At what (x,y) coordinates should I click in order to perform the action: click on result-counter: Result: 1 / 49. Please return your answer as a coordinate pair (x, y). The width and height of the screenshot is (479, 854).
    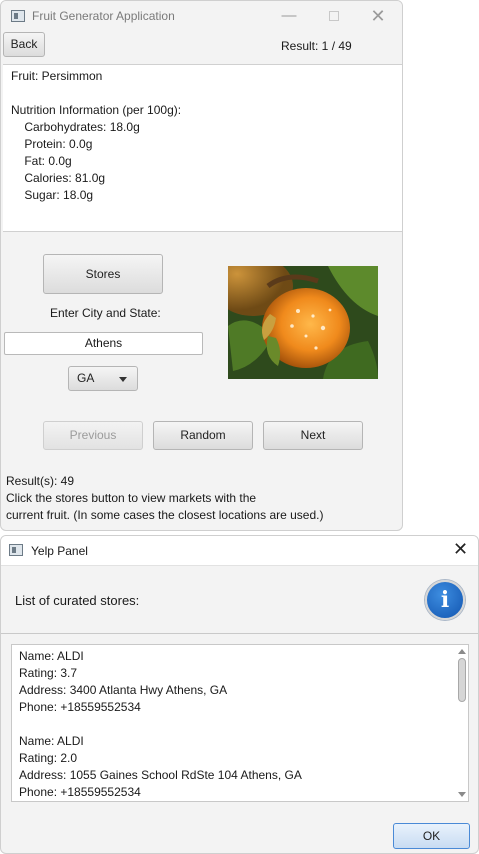
    Looking at the image, I should click on (316, 46).